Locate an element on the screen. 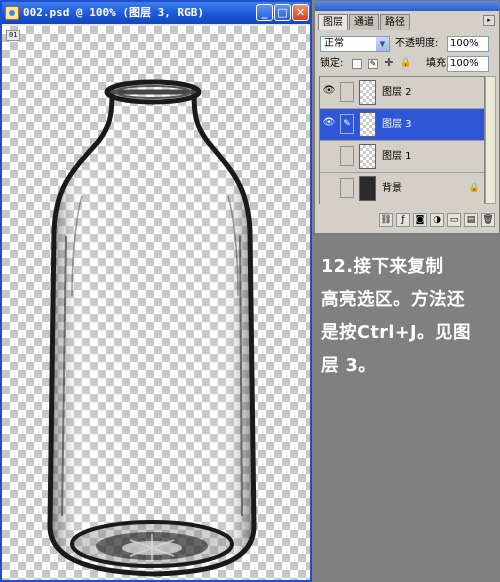  caption-line-1: 12.接下来复制 is located at coordinates (382, 267).